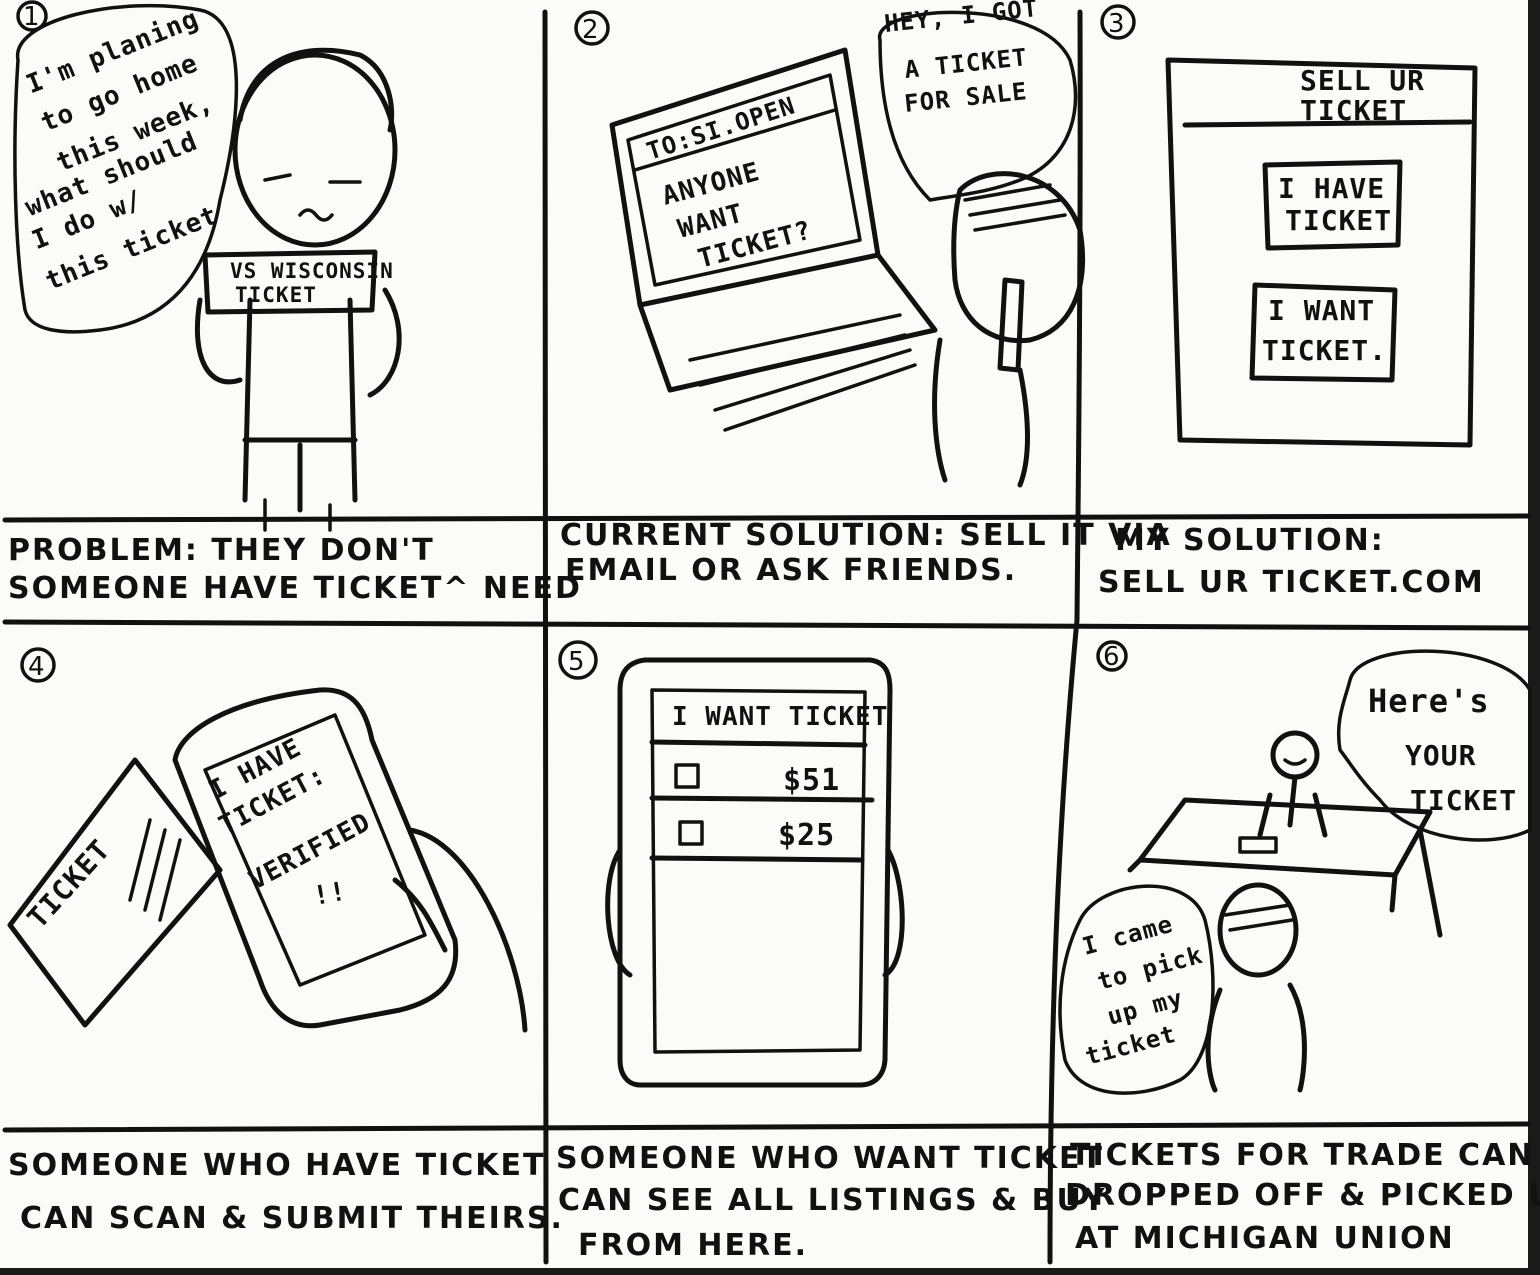  Describe the element at coordinates (276, 295) in the screenshot. I see `ticket-line: TICKET` at that location.